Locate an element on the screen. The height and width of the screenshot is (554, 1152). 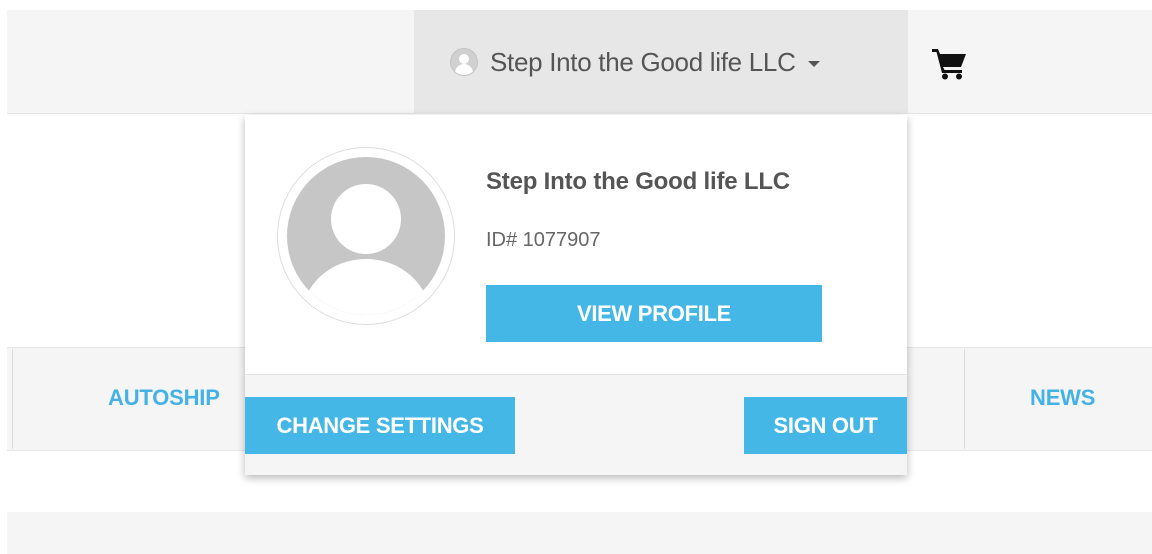
profile-id: ID# 1077907 is located at coordinates (543, 240).